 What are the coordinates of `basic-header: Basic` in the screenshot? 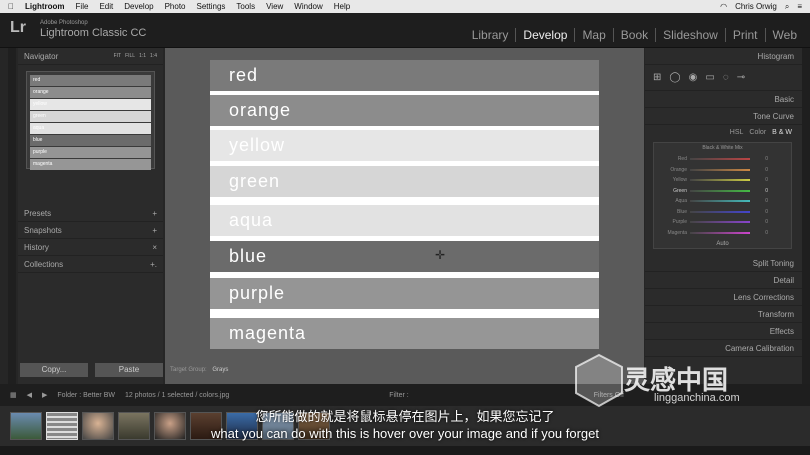 It's located at (723, 99).